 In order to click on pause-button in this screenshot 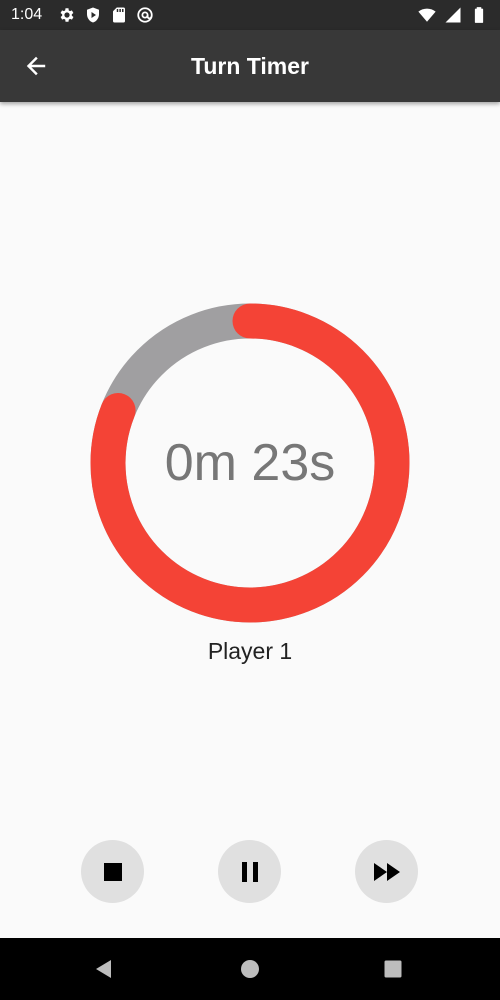, I will do `click(249, 871)`.